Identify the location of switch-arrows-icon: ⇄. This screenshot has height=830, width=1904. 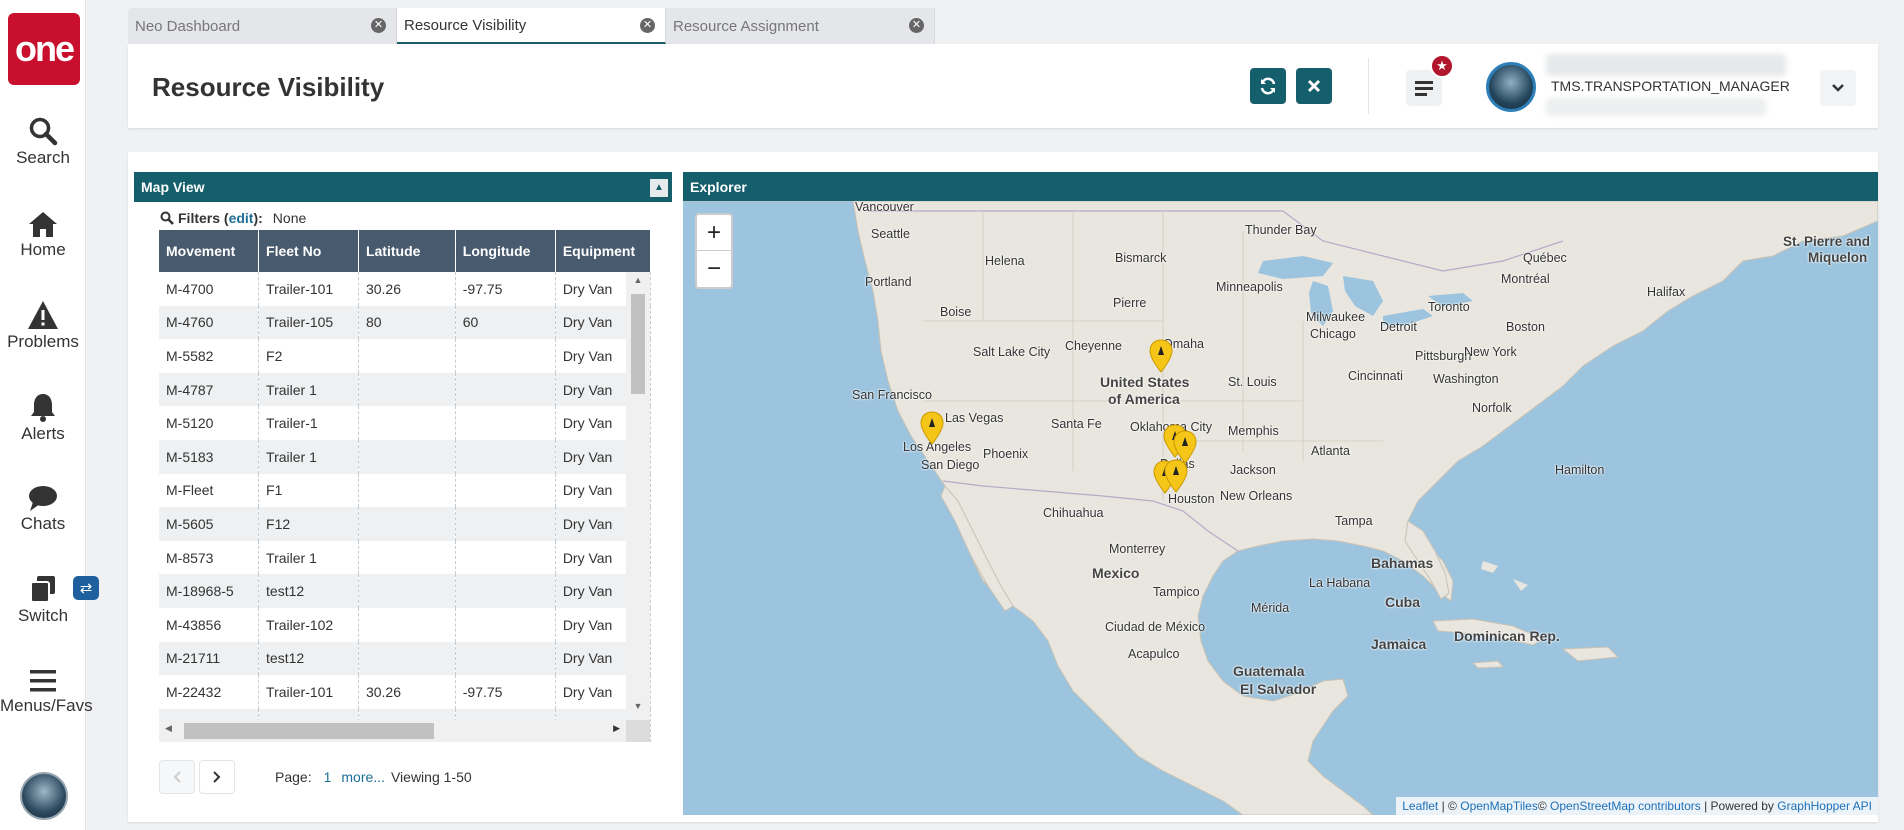
(86, 588).